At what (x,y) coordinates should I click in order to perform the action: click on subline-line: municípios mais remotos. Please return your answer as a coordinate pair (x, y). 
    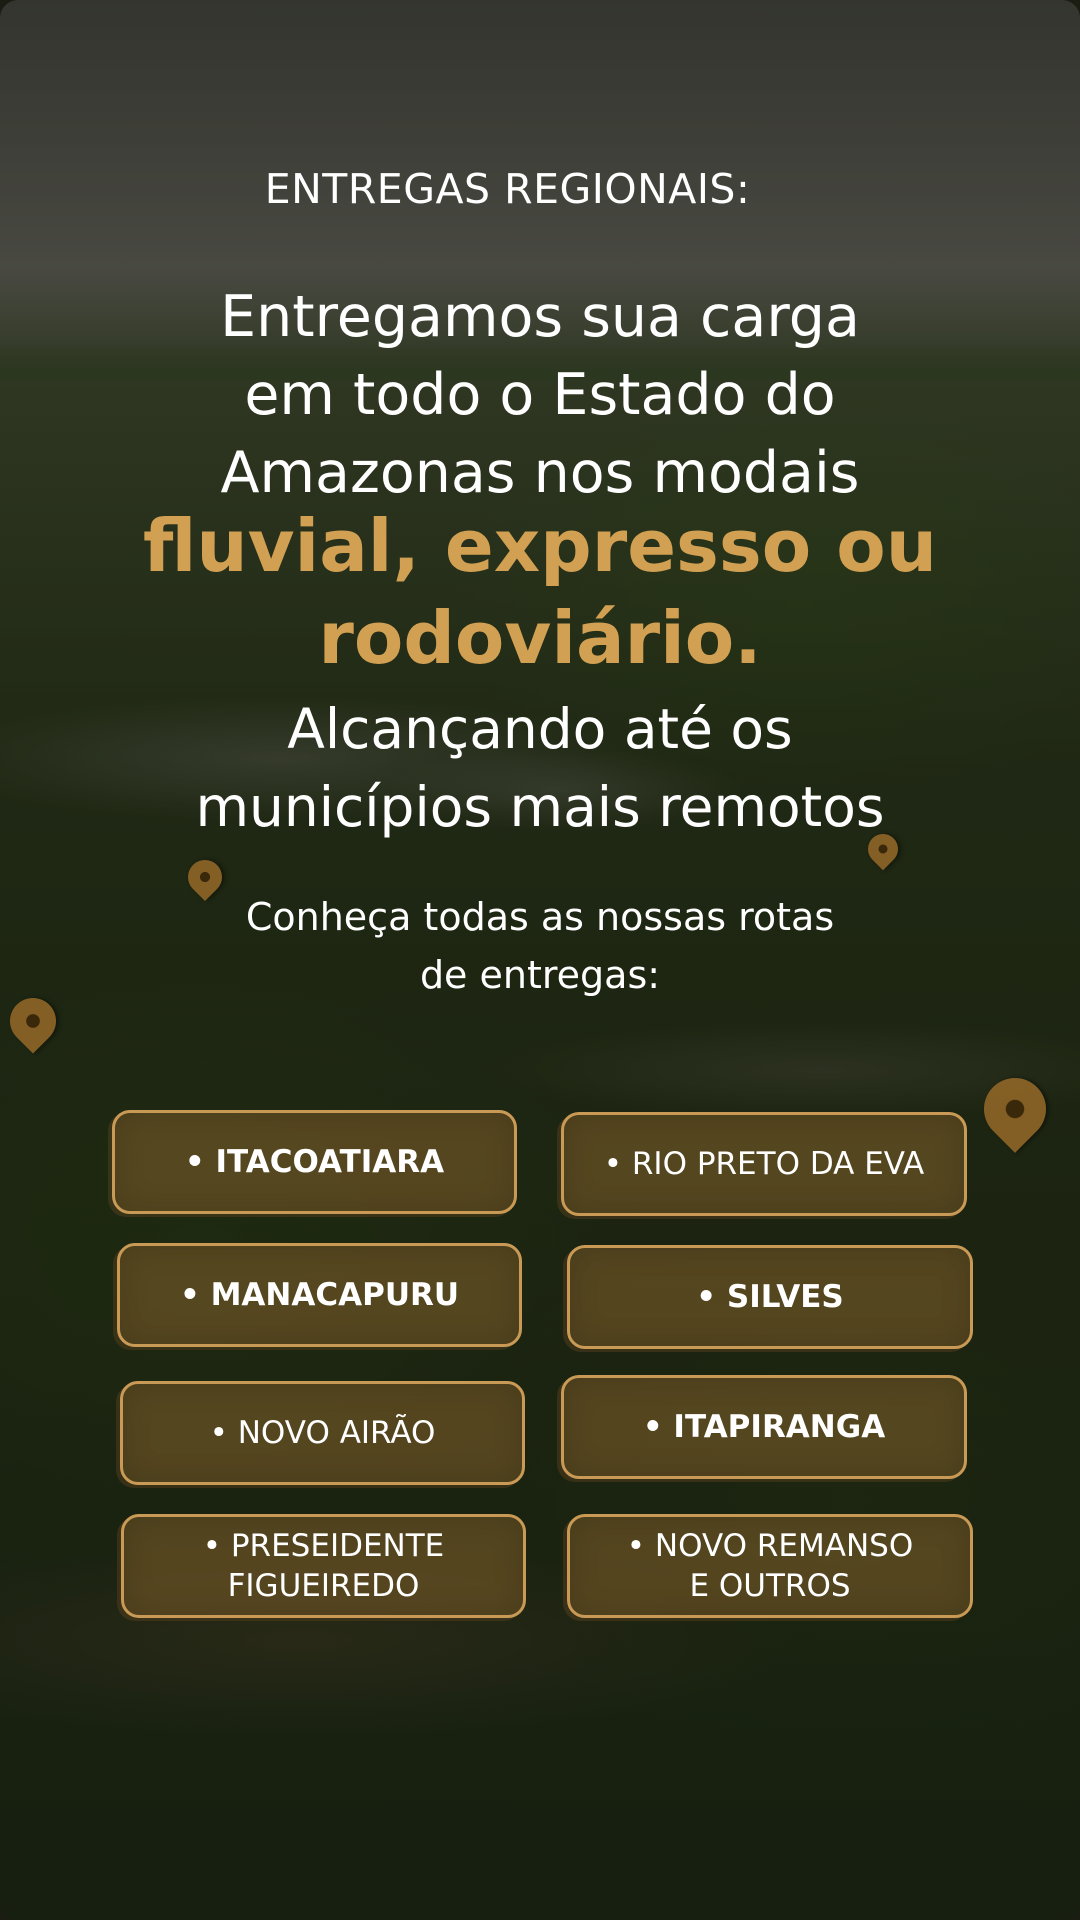
    Looking at the image, I should click on (540, 807).